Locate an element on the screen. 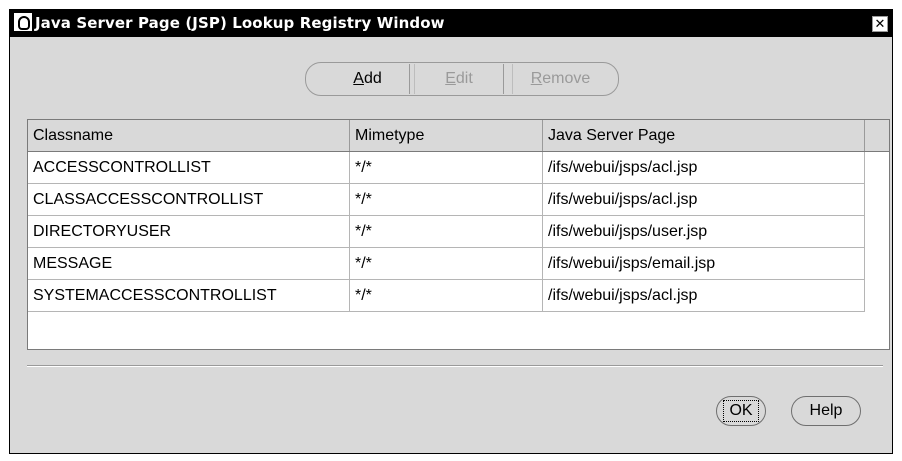 This screenshot has width=902, height=461. remove-button: Remove is located at coordinates (560, 79).